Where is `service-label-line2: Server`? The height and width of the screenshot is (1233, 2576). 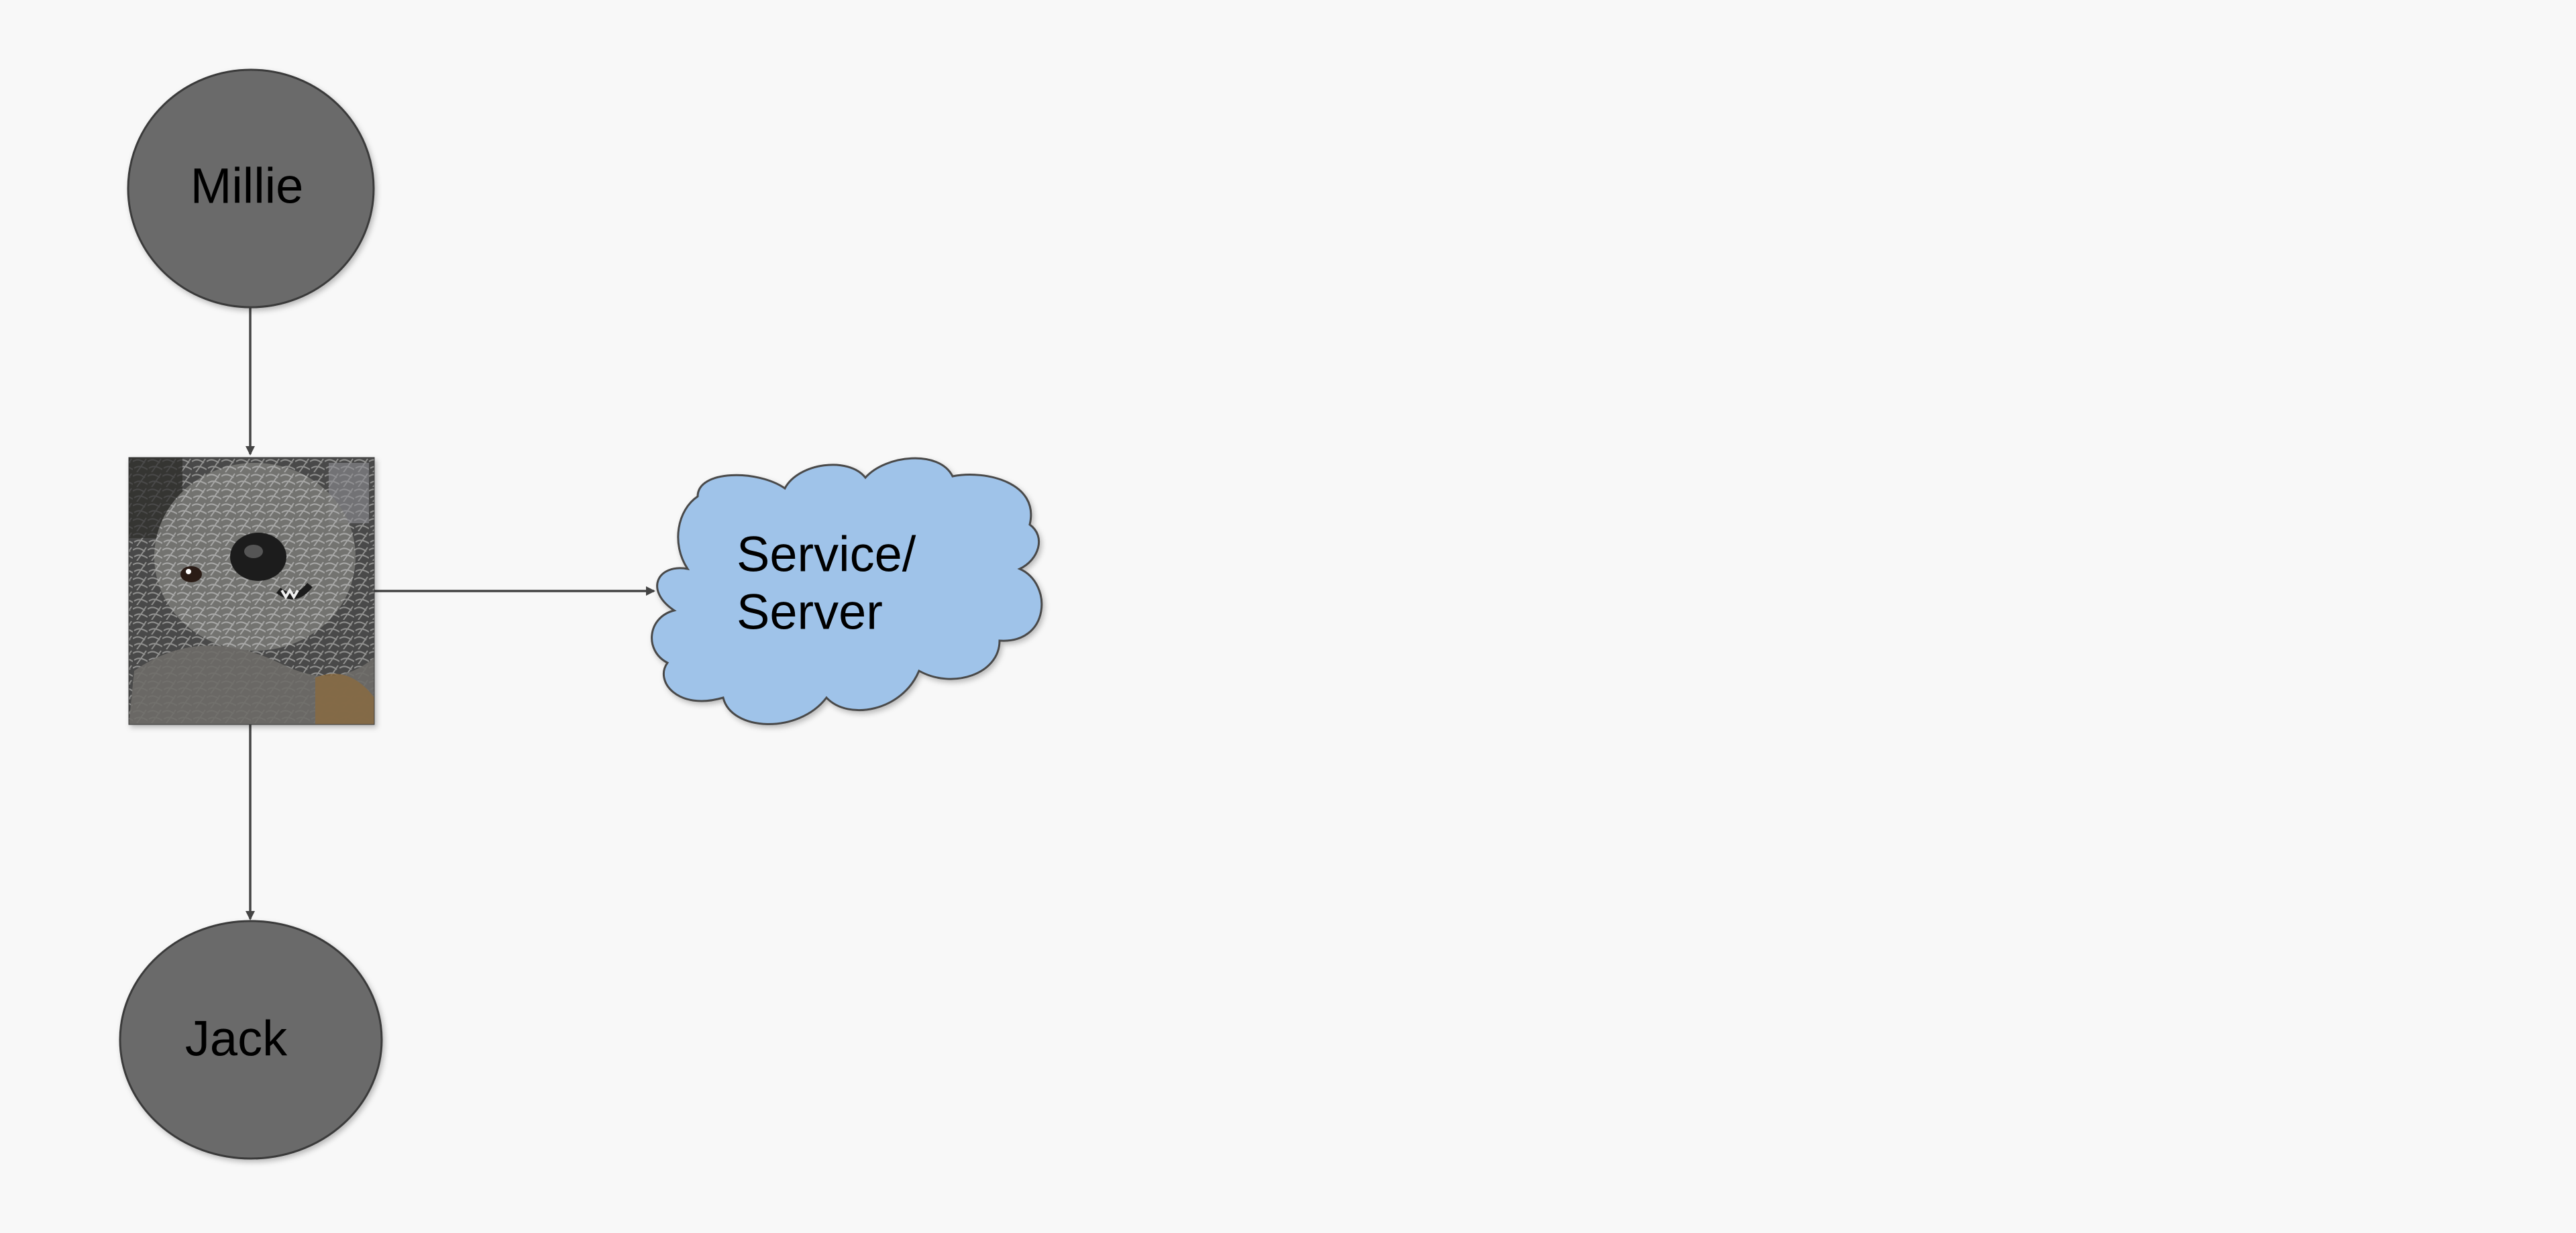
service-label-line2: Server is located at coordinates (810, 612).